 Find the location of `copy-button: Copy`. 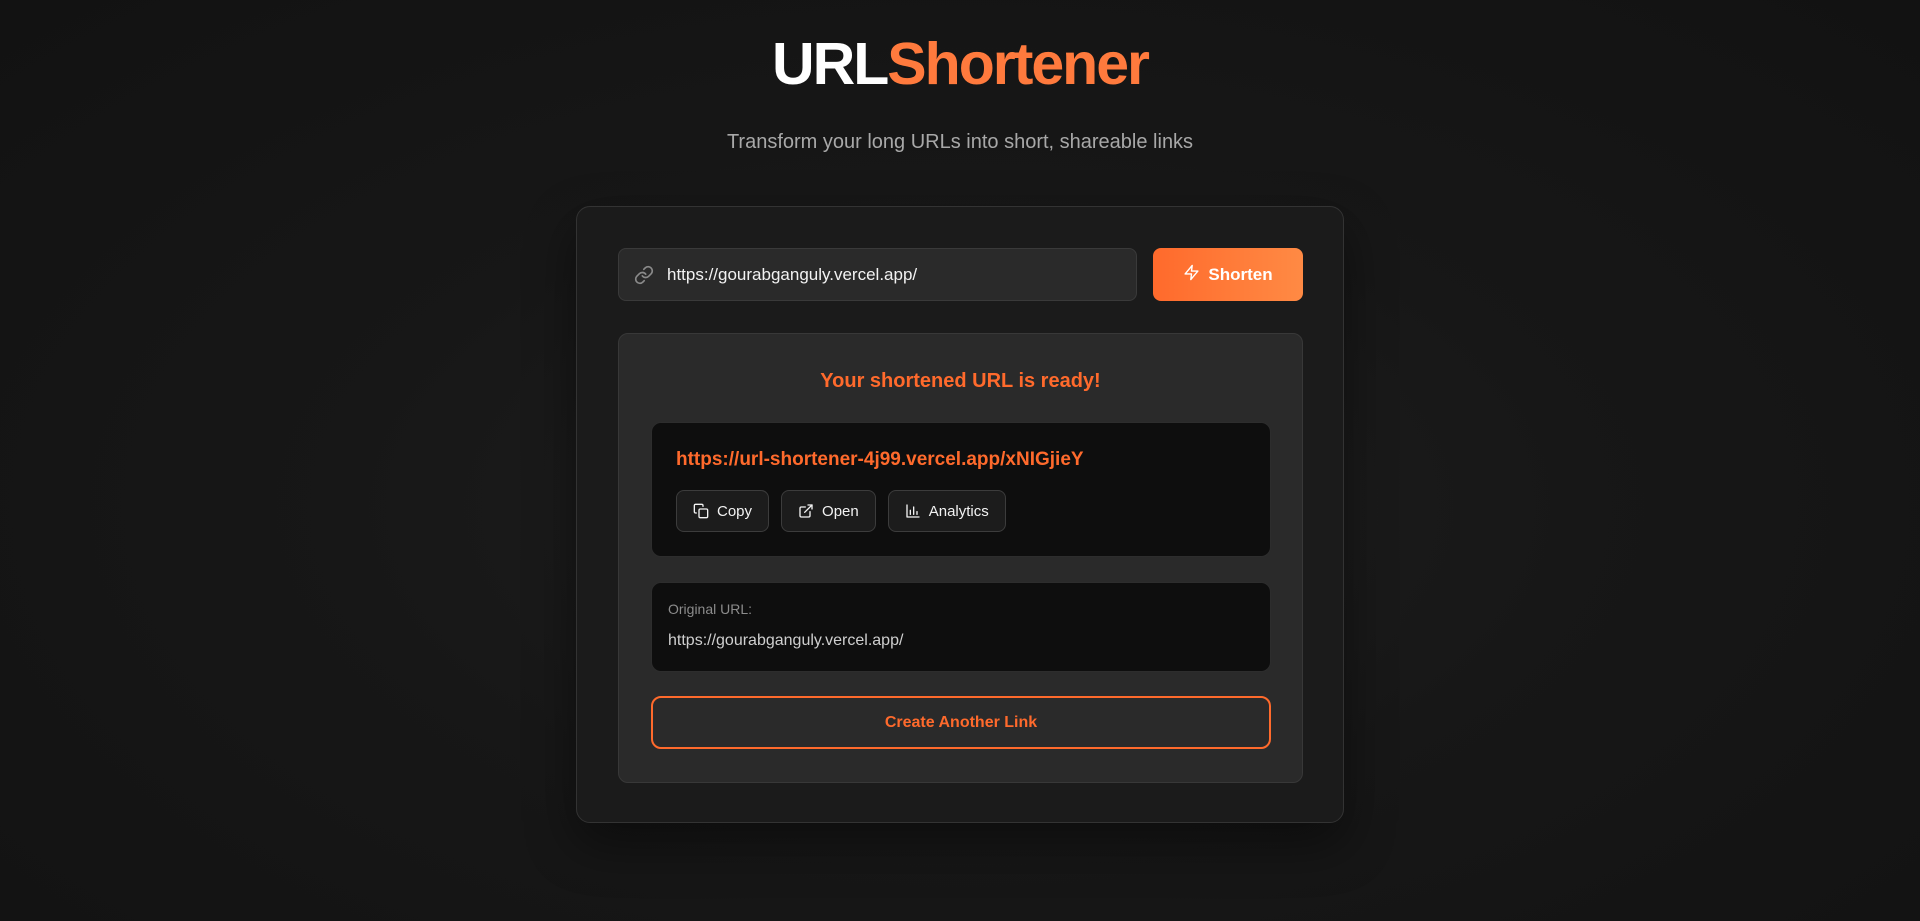

copy-button: Copy is located at coordinates (723, 511).